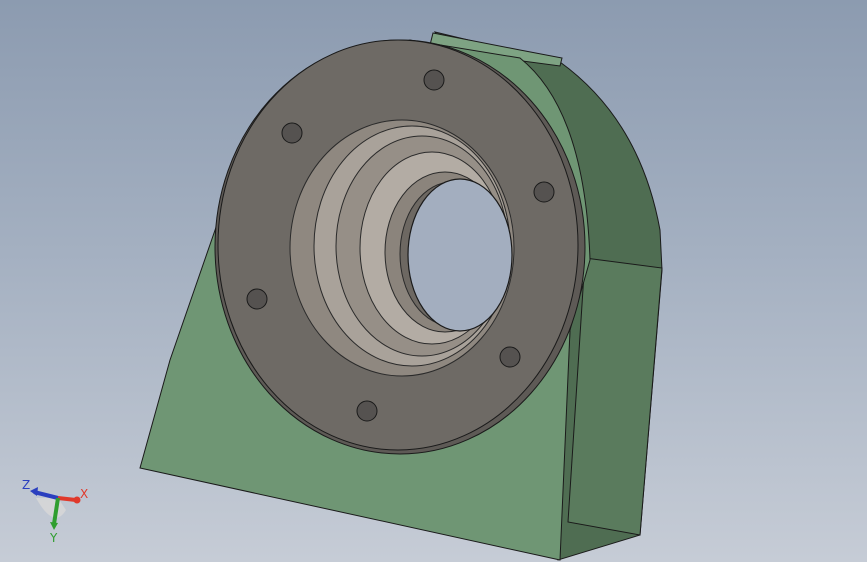 The width and height of the screenshot is (867, 562). What do you see at coordinates (615, 396) in the screenshot?
I see `housing-lower-side` at bounding box center [615, 396].